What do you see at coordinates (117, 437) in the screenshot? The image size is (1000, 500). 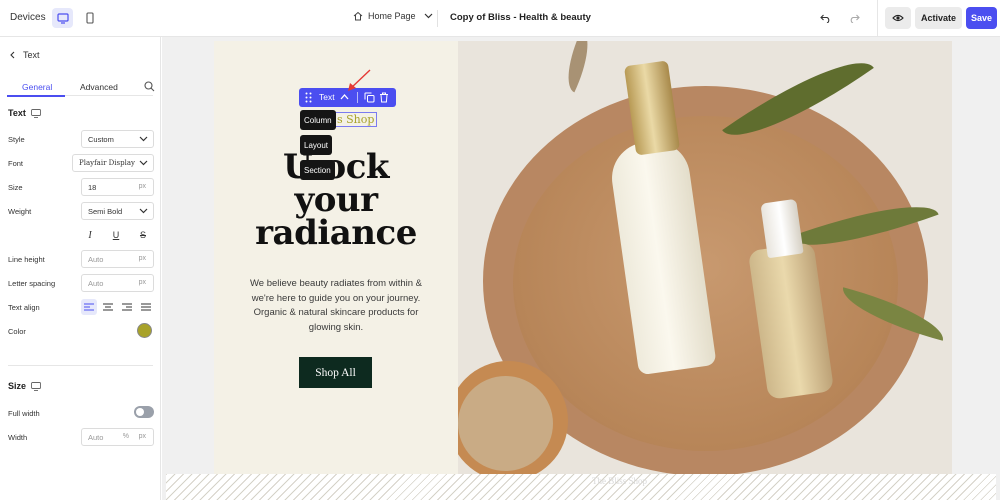 I see `width-input: Auto % px` at bounding box center [117, 437].